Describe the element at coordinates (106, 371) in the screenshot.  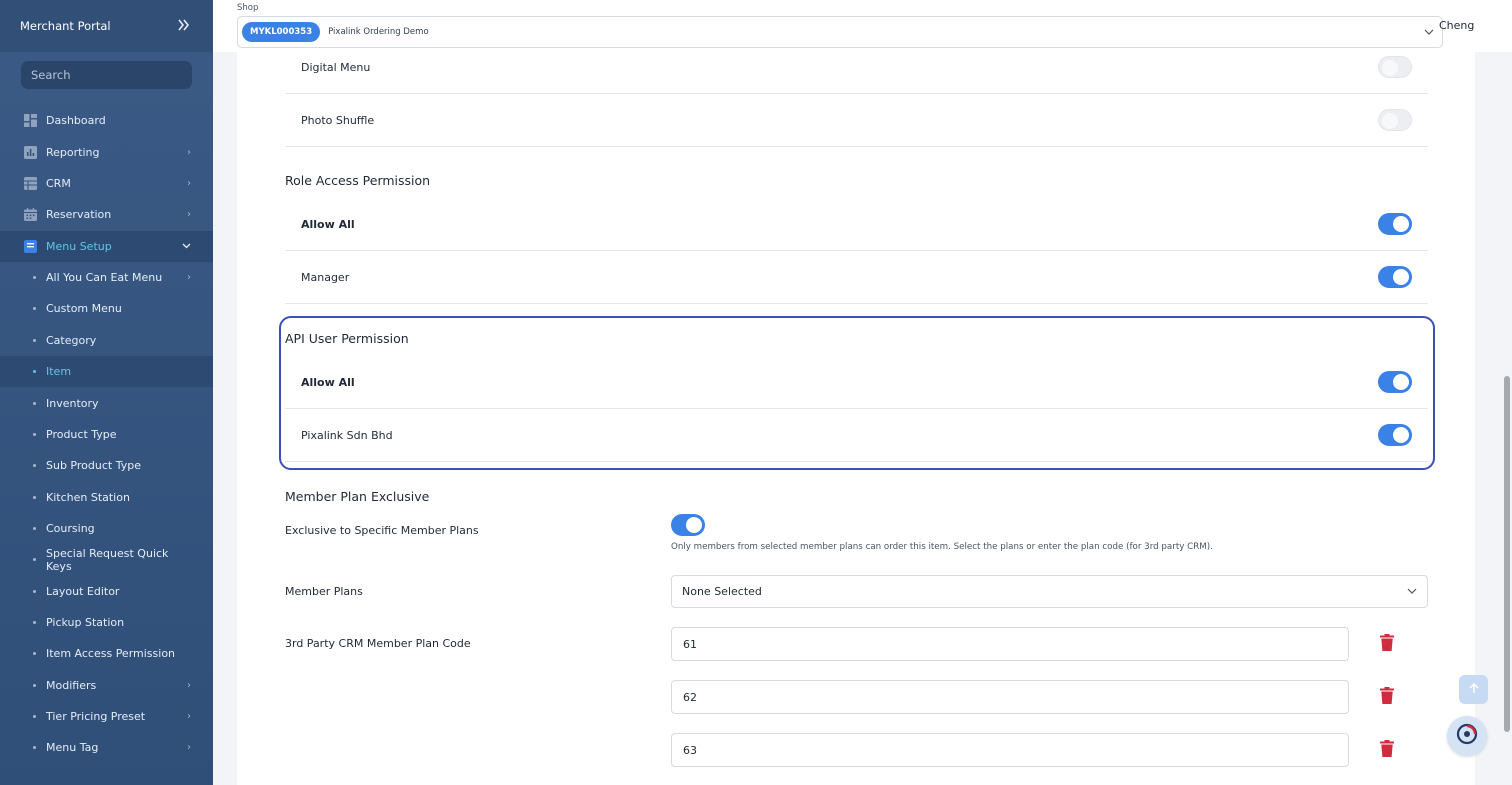
I see `sidebar-subitem-item: Item` at that location.